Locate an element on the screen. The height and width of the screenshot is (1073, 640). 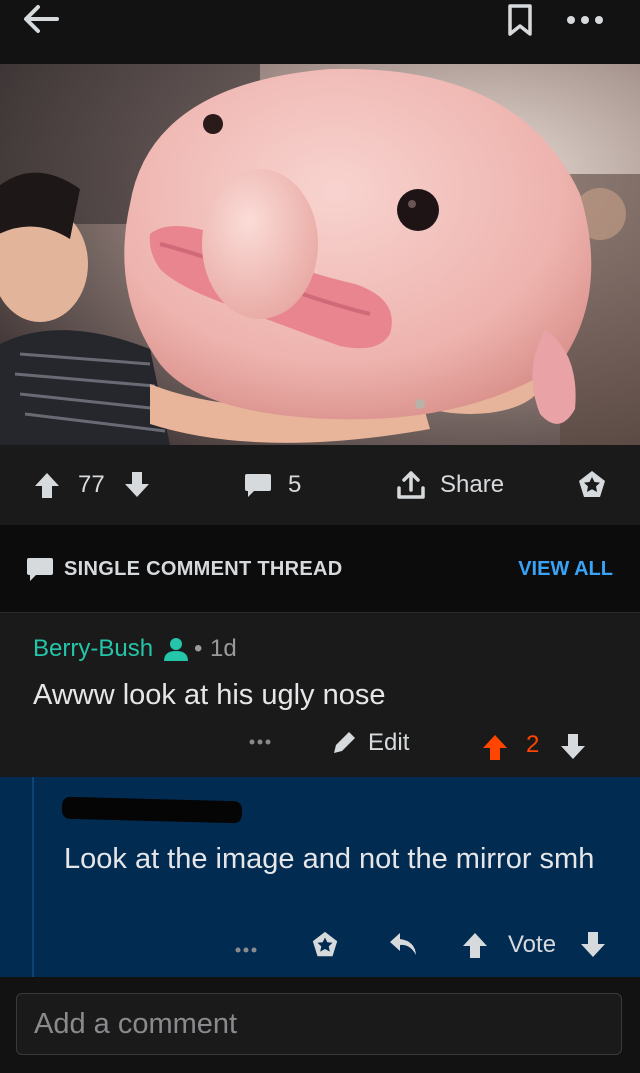
single-comment-thread-bar: SINGLE COMMENT THREAD VIEW ALL is located at coordinates (320, 569).